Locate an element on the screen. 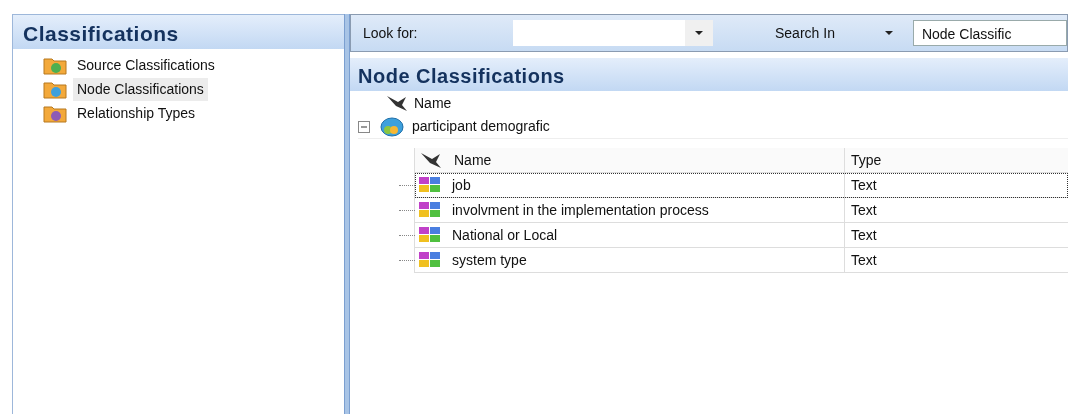 The image size is (1068, 414). tree-item: Source Classifications is located at coordinates (146, 65).